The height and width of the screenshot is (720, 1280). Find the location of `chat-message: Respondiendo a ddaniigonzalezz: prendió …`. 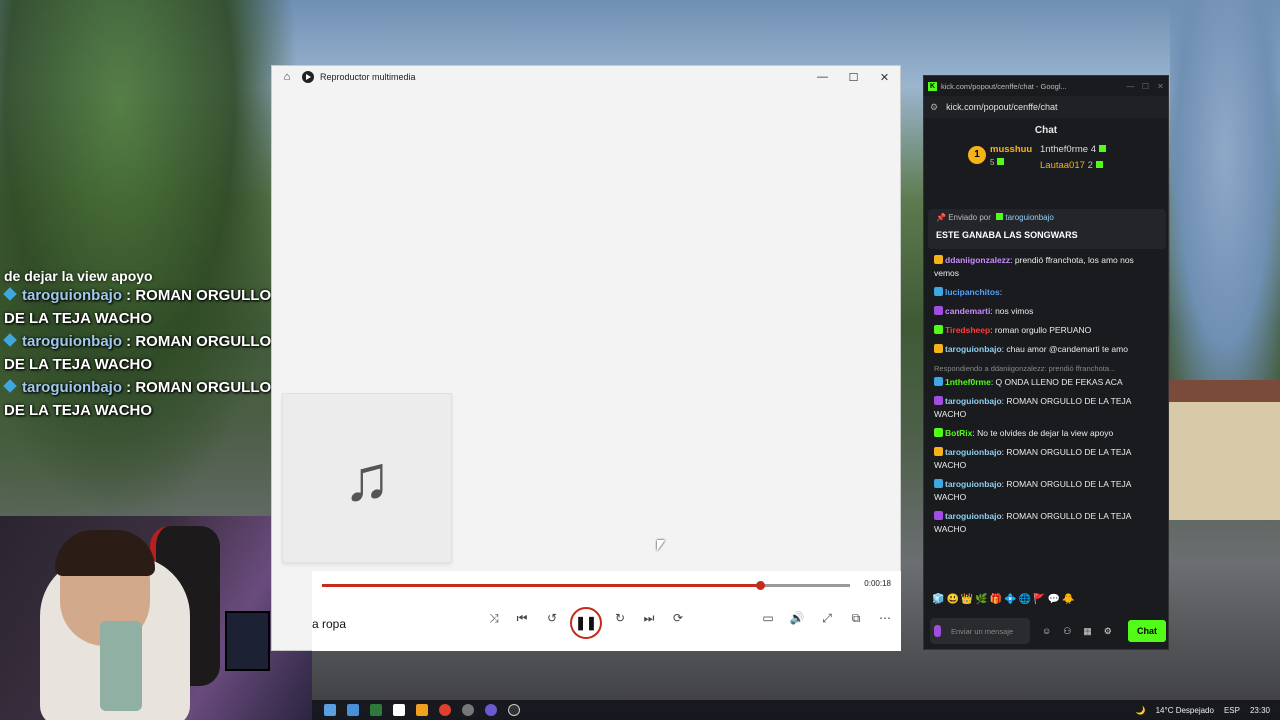

chat-message: Respondiendo a ddaniigonzalezz: prendió … is located at coordinates (1046, 375).